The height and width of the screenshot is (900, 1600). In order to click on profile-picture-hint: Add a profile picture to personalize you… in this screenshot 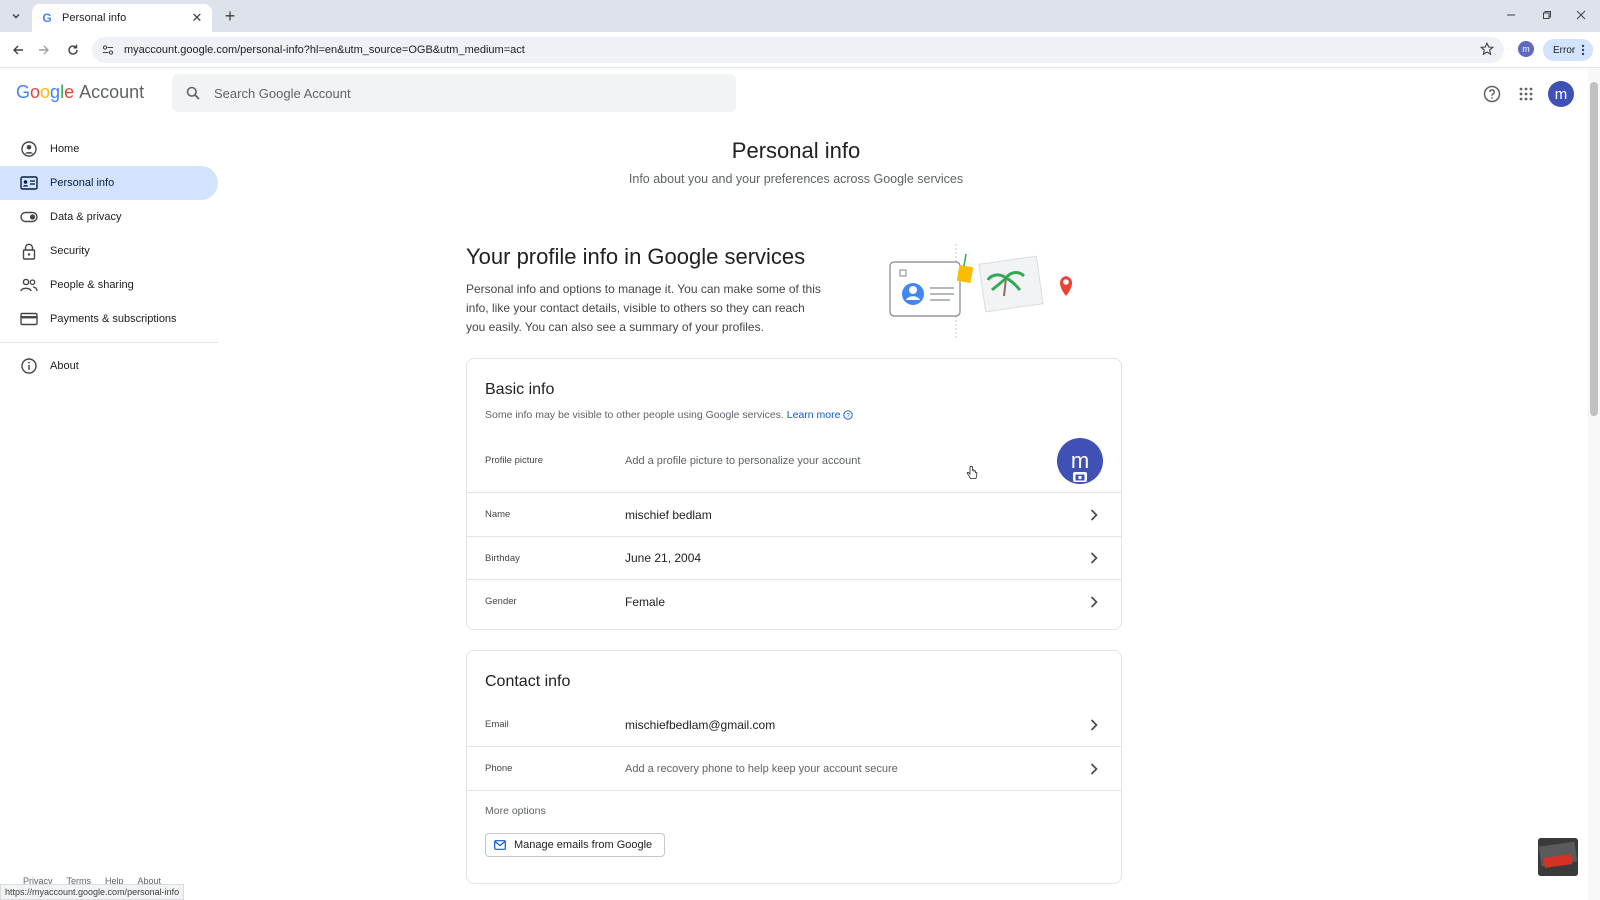, I will do `click(743, 460)`.